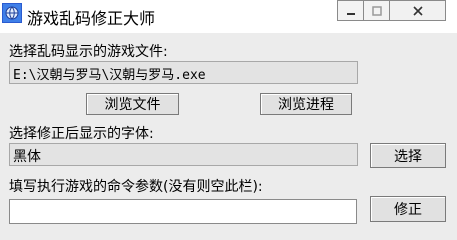  I want to click on browse-process-button: 浏览进程, so click(306, 104).